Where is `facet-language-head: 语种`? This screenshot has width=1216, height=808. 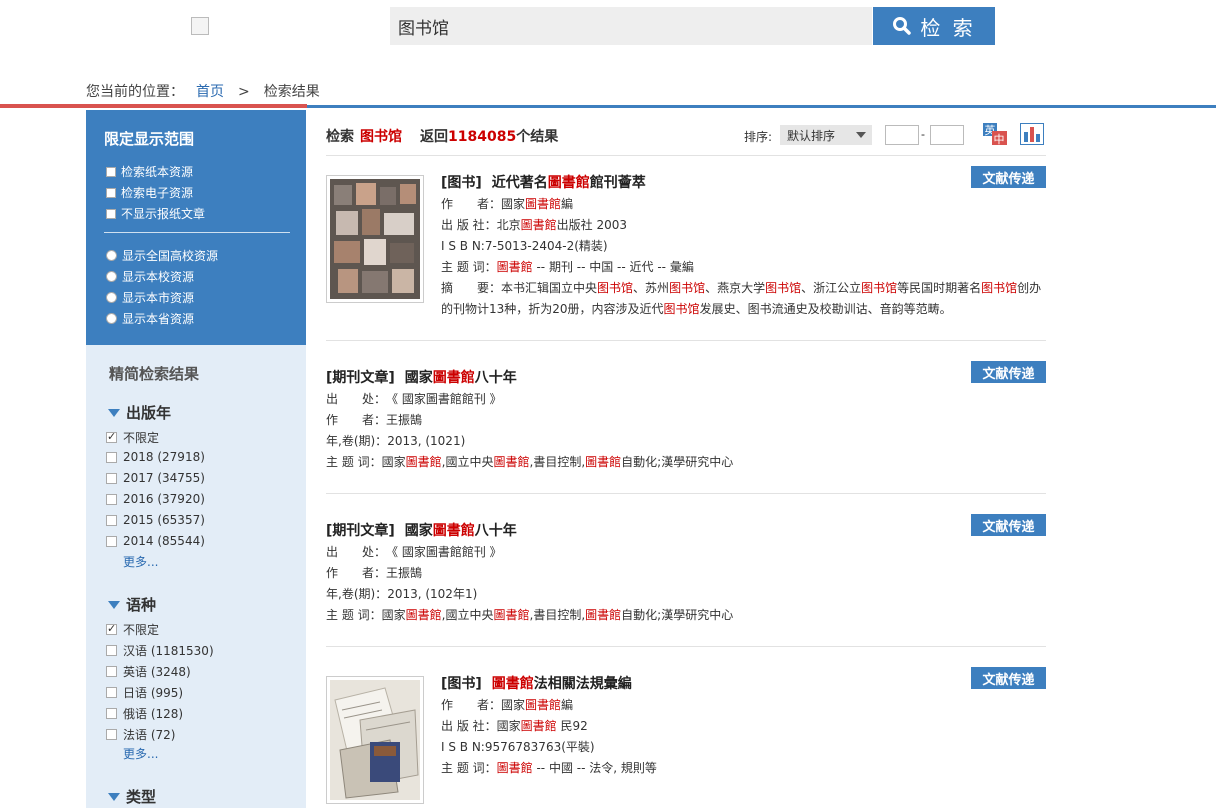 facet-language-head: 语种 is located at coordinates (132, 604).